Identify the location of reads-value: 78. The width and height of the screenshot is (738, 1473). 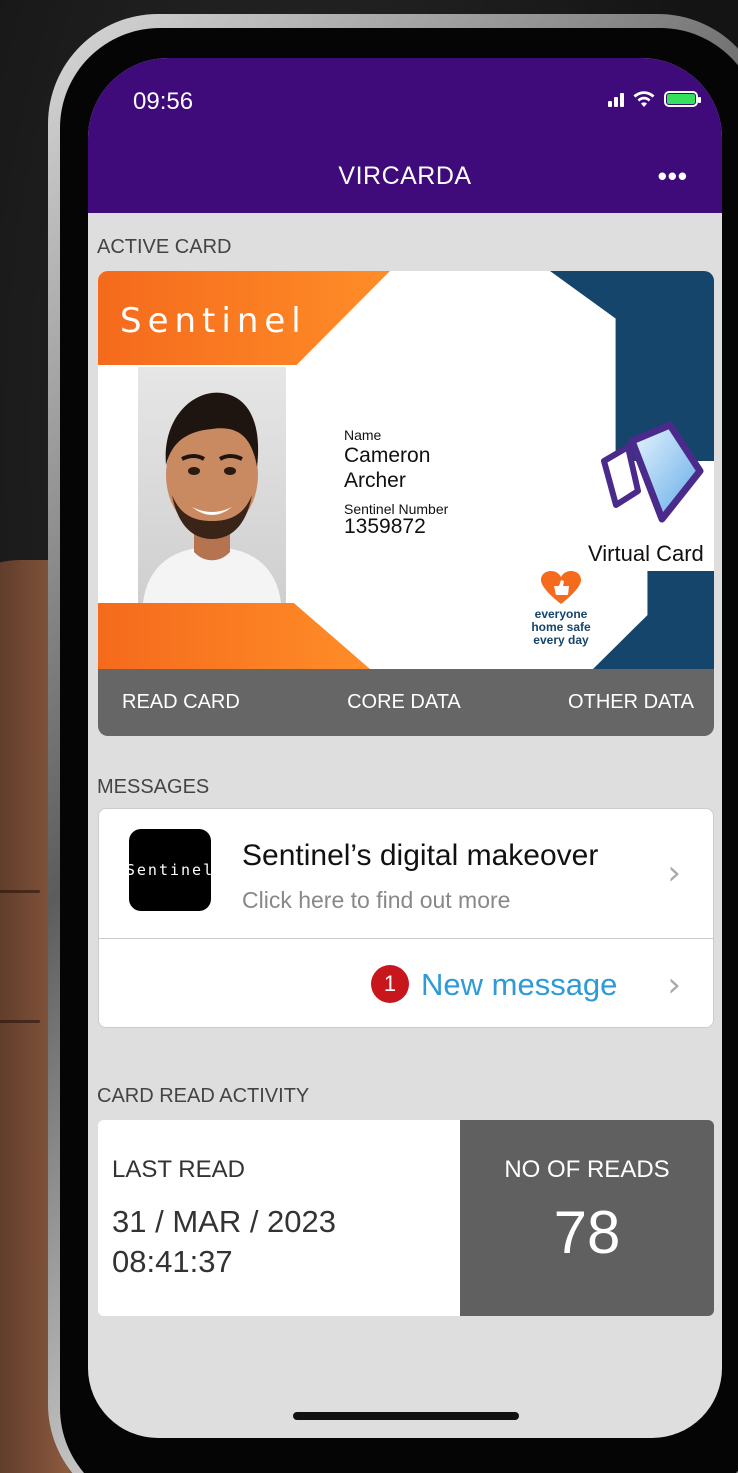
(587, 1232).